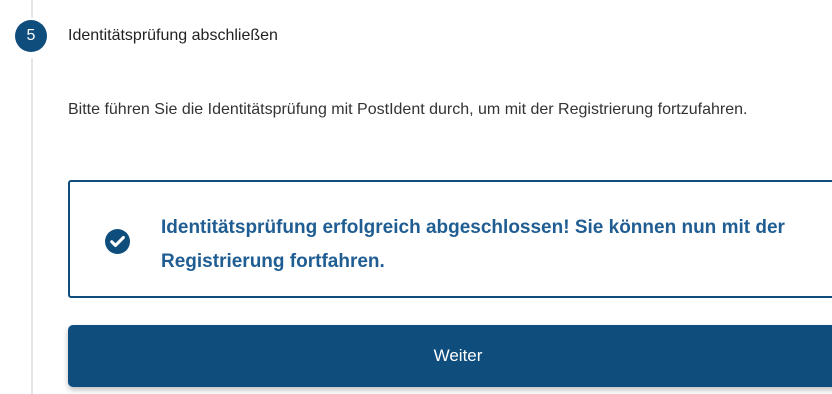 The image size is (832, 394). Describe the element at coordinates (450, 356) in the screenshot. I see `continue-button: Weiter` at that location.